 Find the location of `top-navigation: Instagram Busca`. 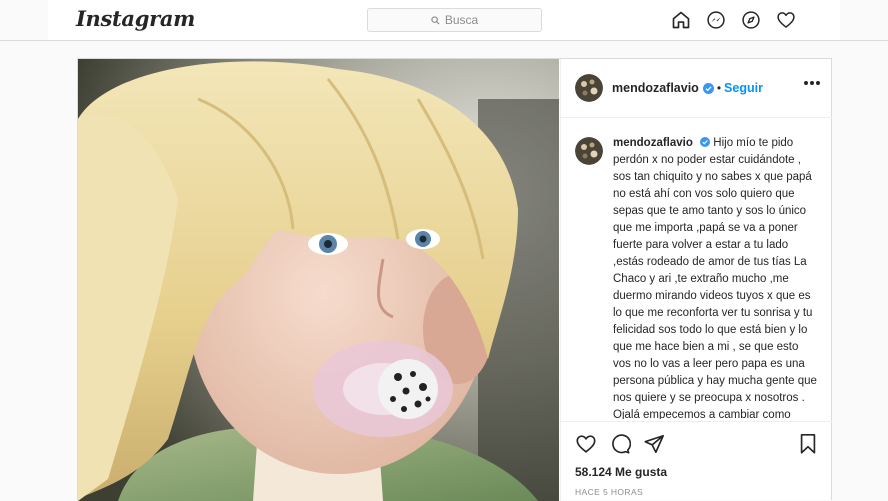

top-navigation: Instagram Busca is located at coordinates (444, 20).